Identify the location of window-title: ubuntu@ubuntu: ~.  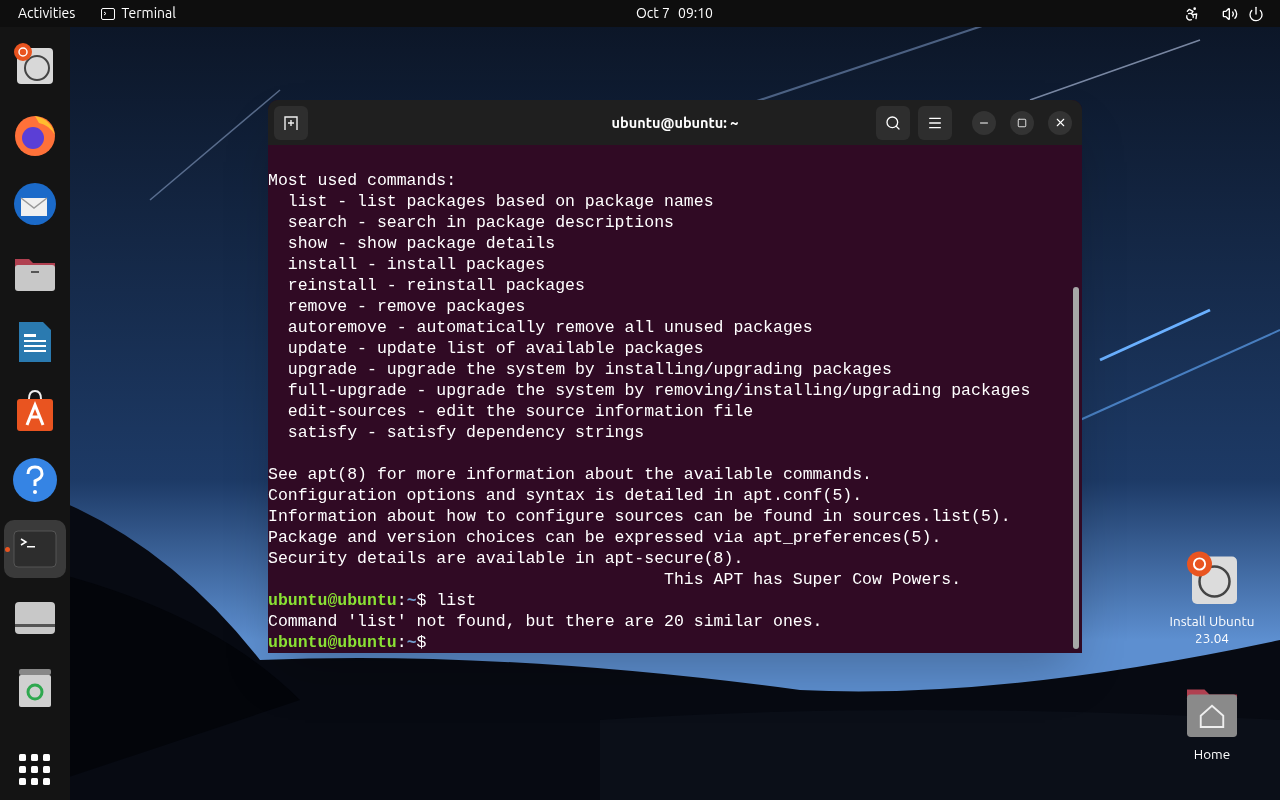
(675, 122).